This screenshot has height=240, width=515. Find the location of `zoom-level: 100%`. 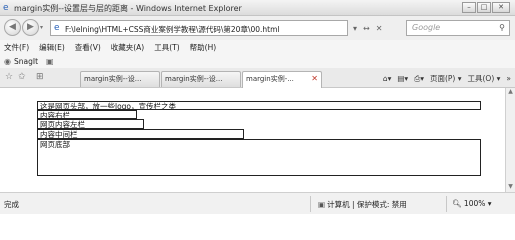

zoom-level: 100% is located at coordinates (474, 203).